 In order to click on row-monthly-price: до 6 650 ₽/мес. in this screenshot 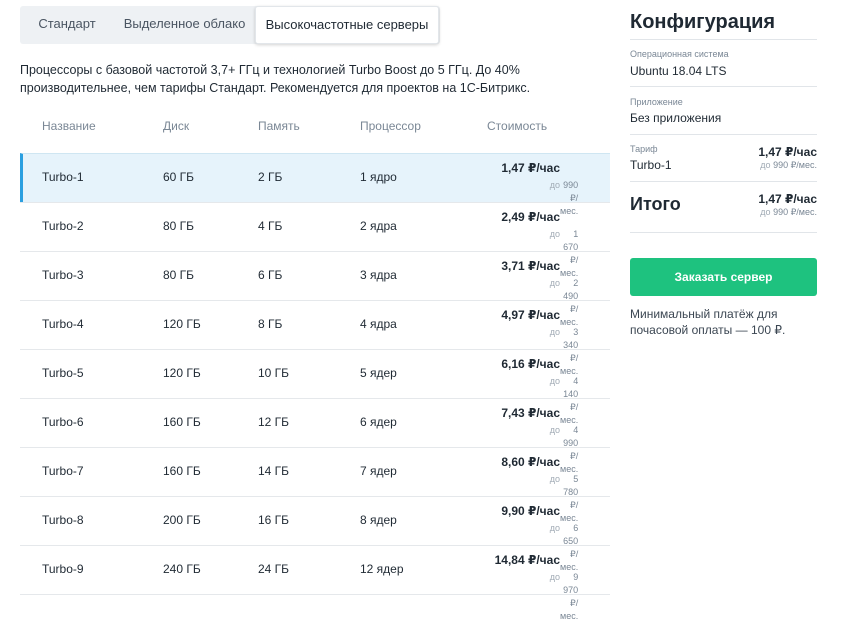, I will do `click(539, 547)`.